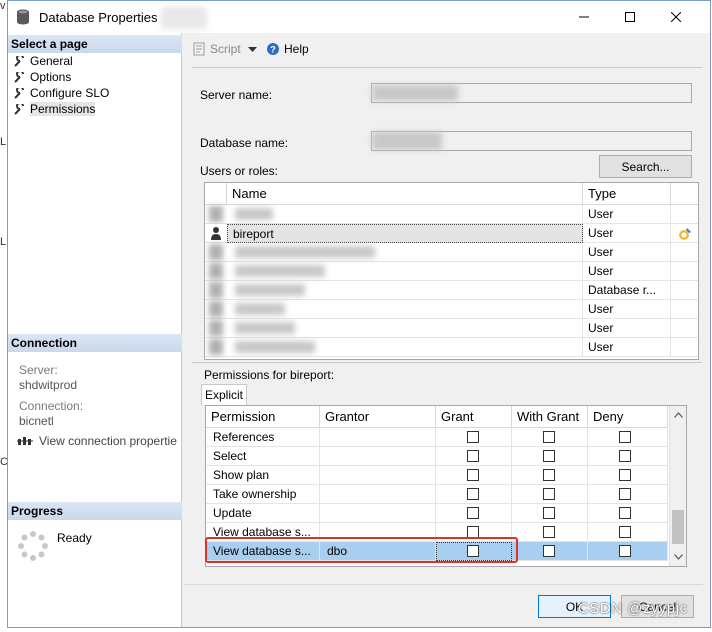 The image size is (712, 632). I want to click on users-grid-header-type: Type, so click(627, 194).